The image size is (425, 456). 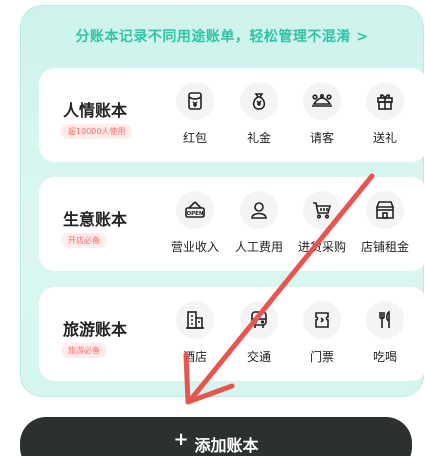 I want to click on category-label: 店铺租金, so click(x=384, y=247).